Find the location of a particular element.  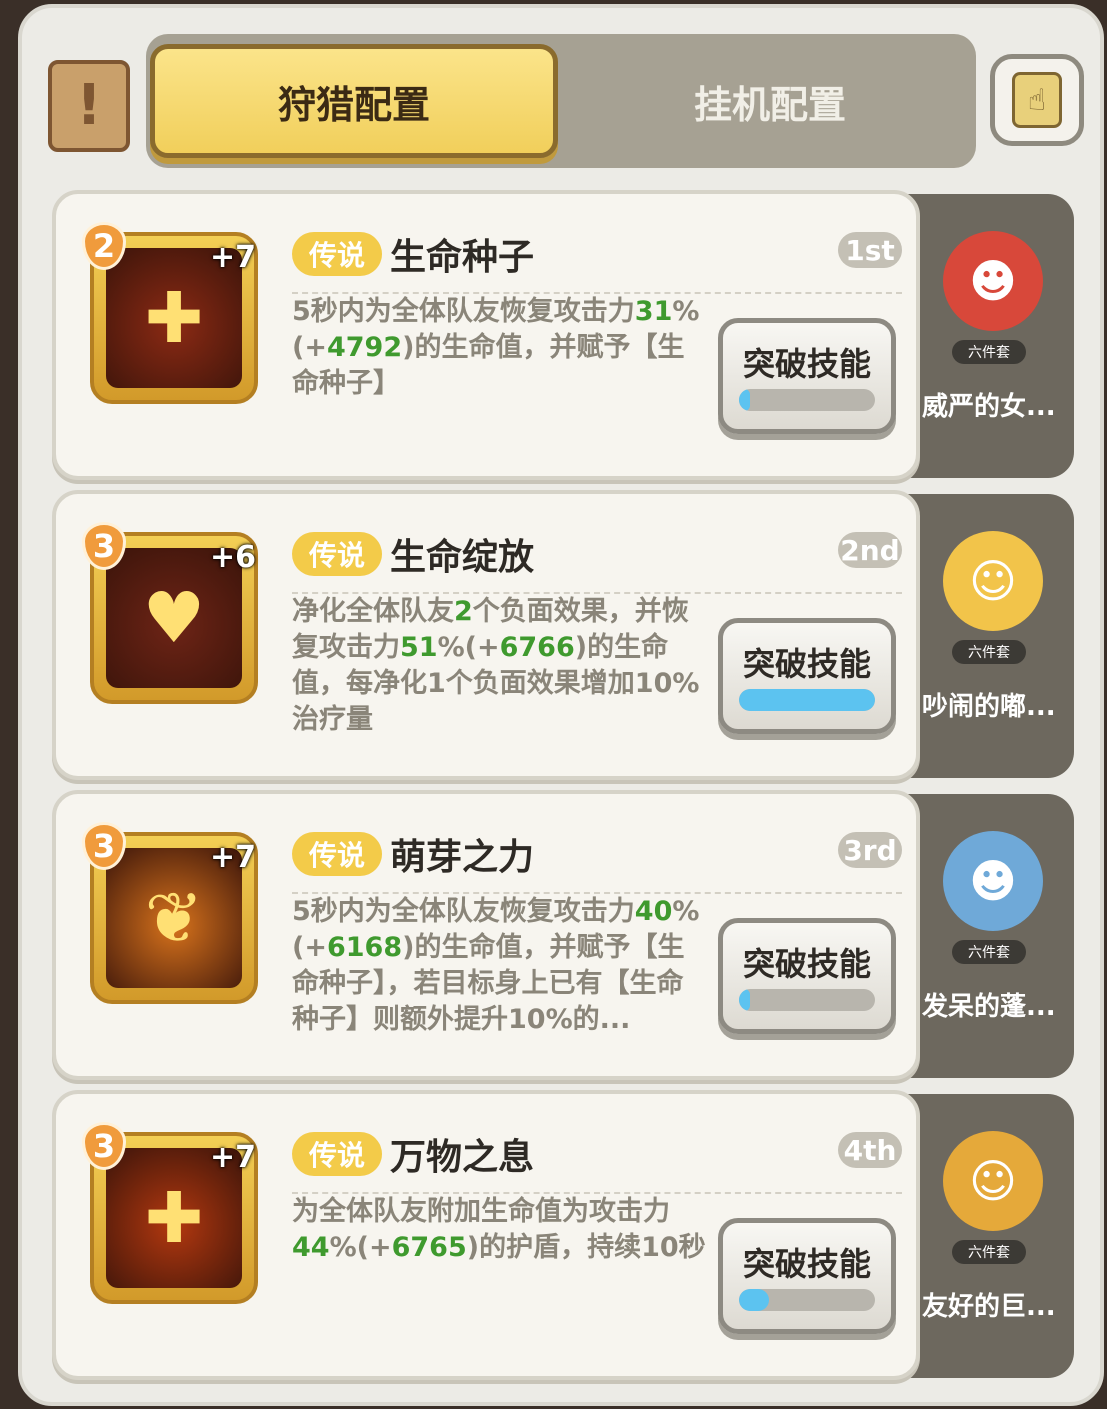

description-text: )的护盾，持续10秒 is located at coordinates (586, 1247).